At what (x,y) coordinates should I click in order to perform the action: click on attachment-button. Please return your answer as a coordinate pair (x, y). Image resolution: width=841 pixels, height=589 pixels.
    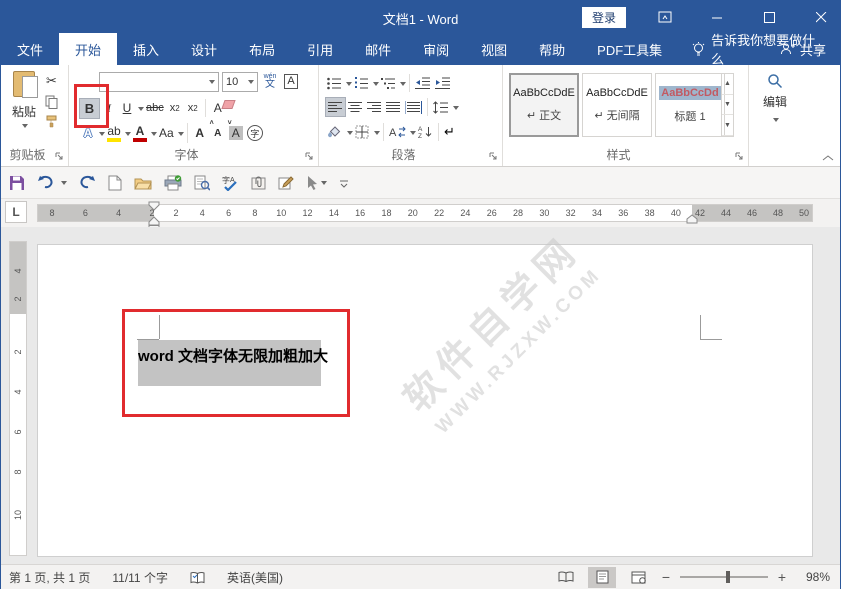
    Looking at the image, I should click on (258, 183).